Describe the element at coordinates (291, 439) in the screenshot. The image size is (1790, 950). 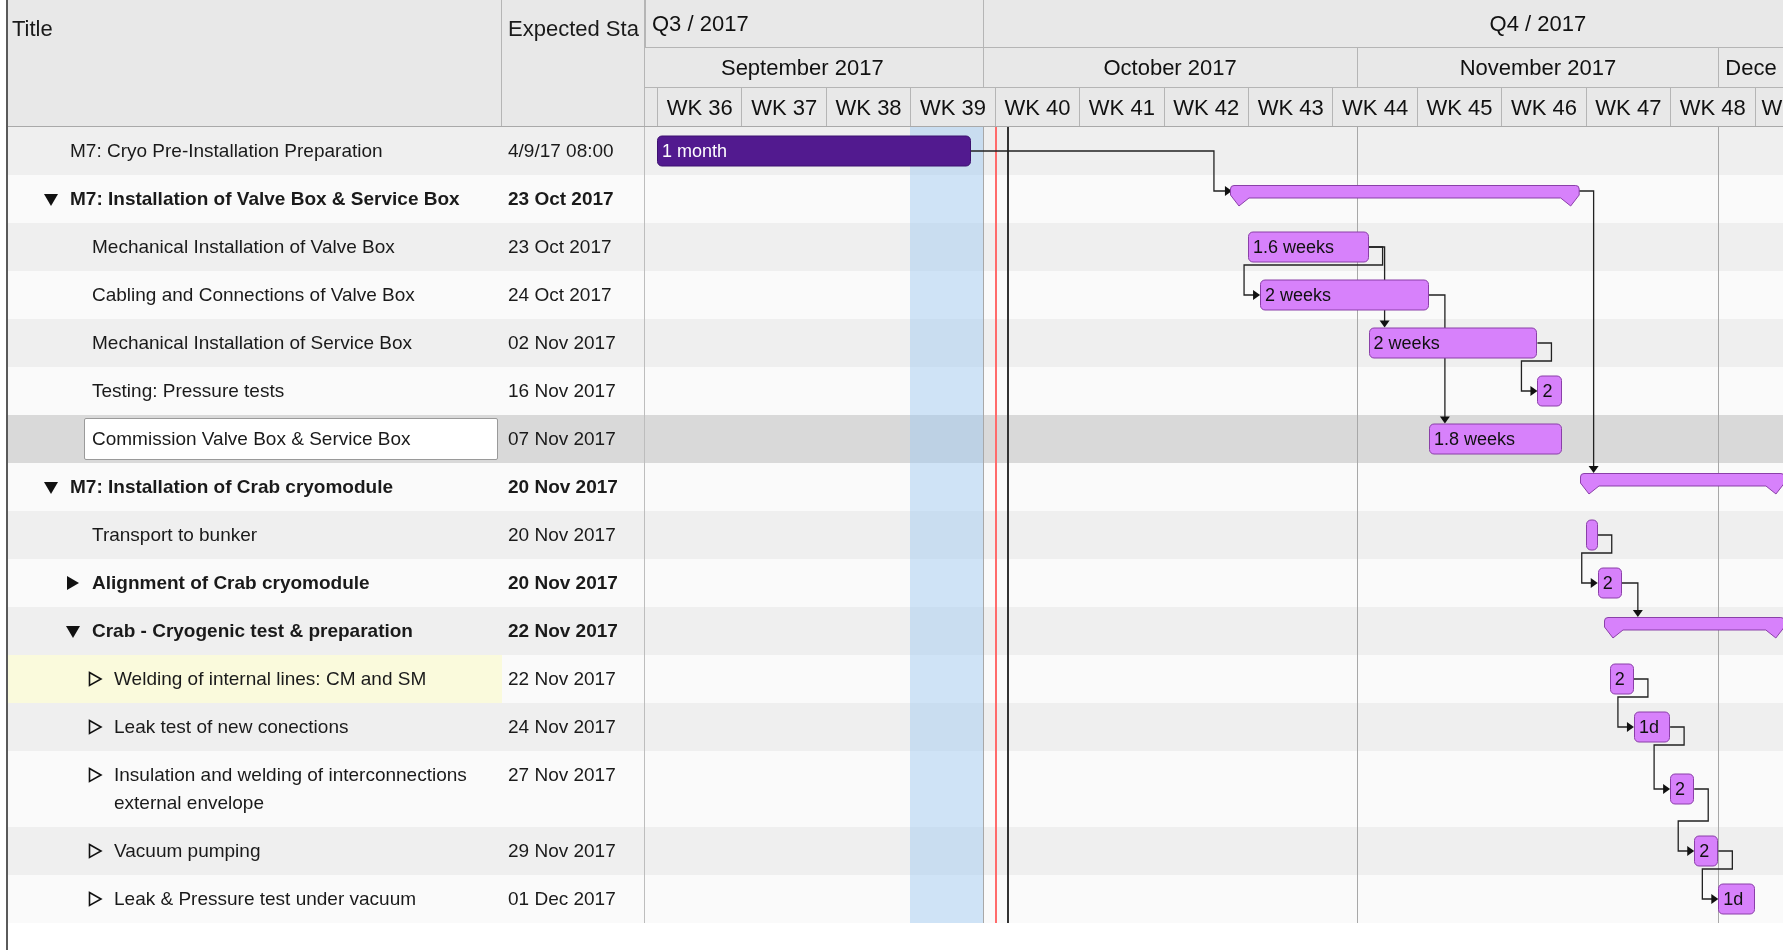
I see `title-edit-field: Commission Valve Box & Service Box` at that location.